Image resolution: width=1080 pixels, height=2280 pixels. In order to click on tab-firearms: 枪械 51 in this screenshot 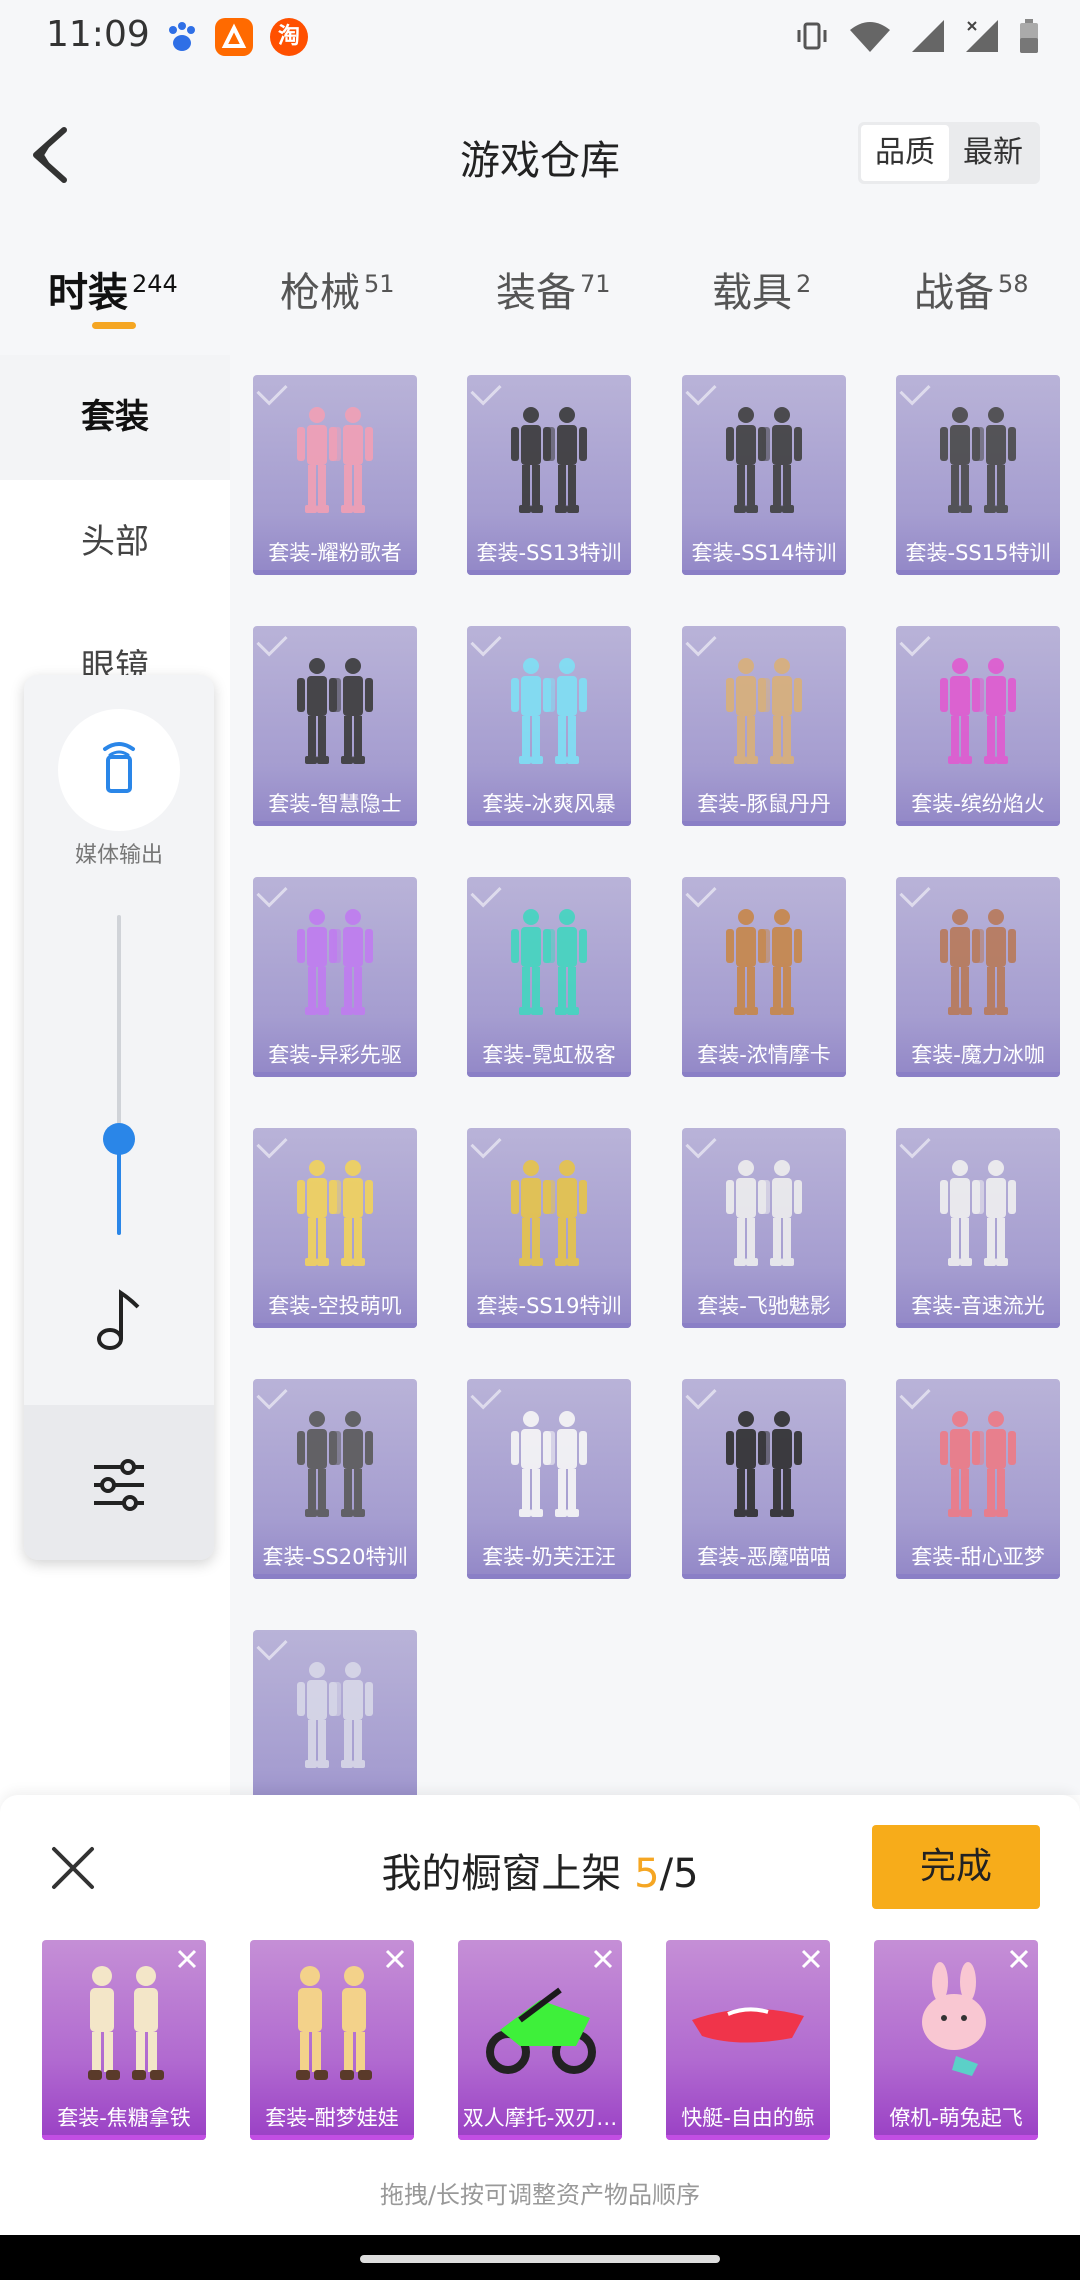, I will do `click(337, 289)`.